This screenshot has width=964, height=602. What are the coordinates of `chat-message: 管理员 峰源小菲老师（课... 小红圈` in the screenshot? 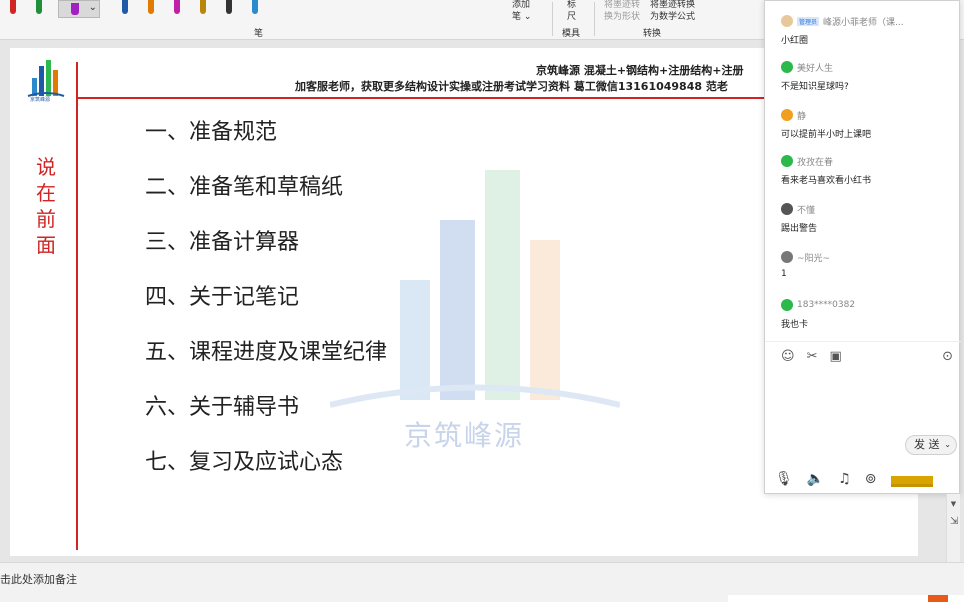 It's located at (870, 29).